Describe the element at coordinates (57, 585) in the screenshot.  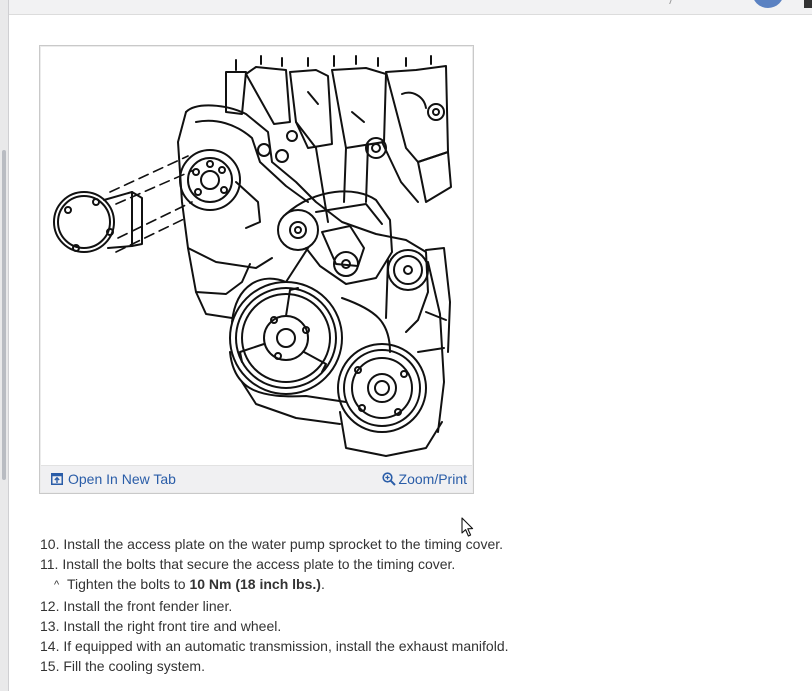
I see `substep-marker-icon: ^` at that location.